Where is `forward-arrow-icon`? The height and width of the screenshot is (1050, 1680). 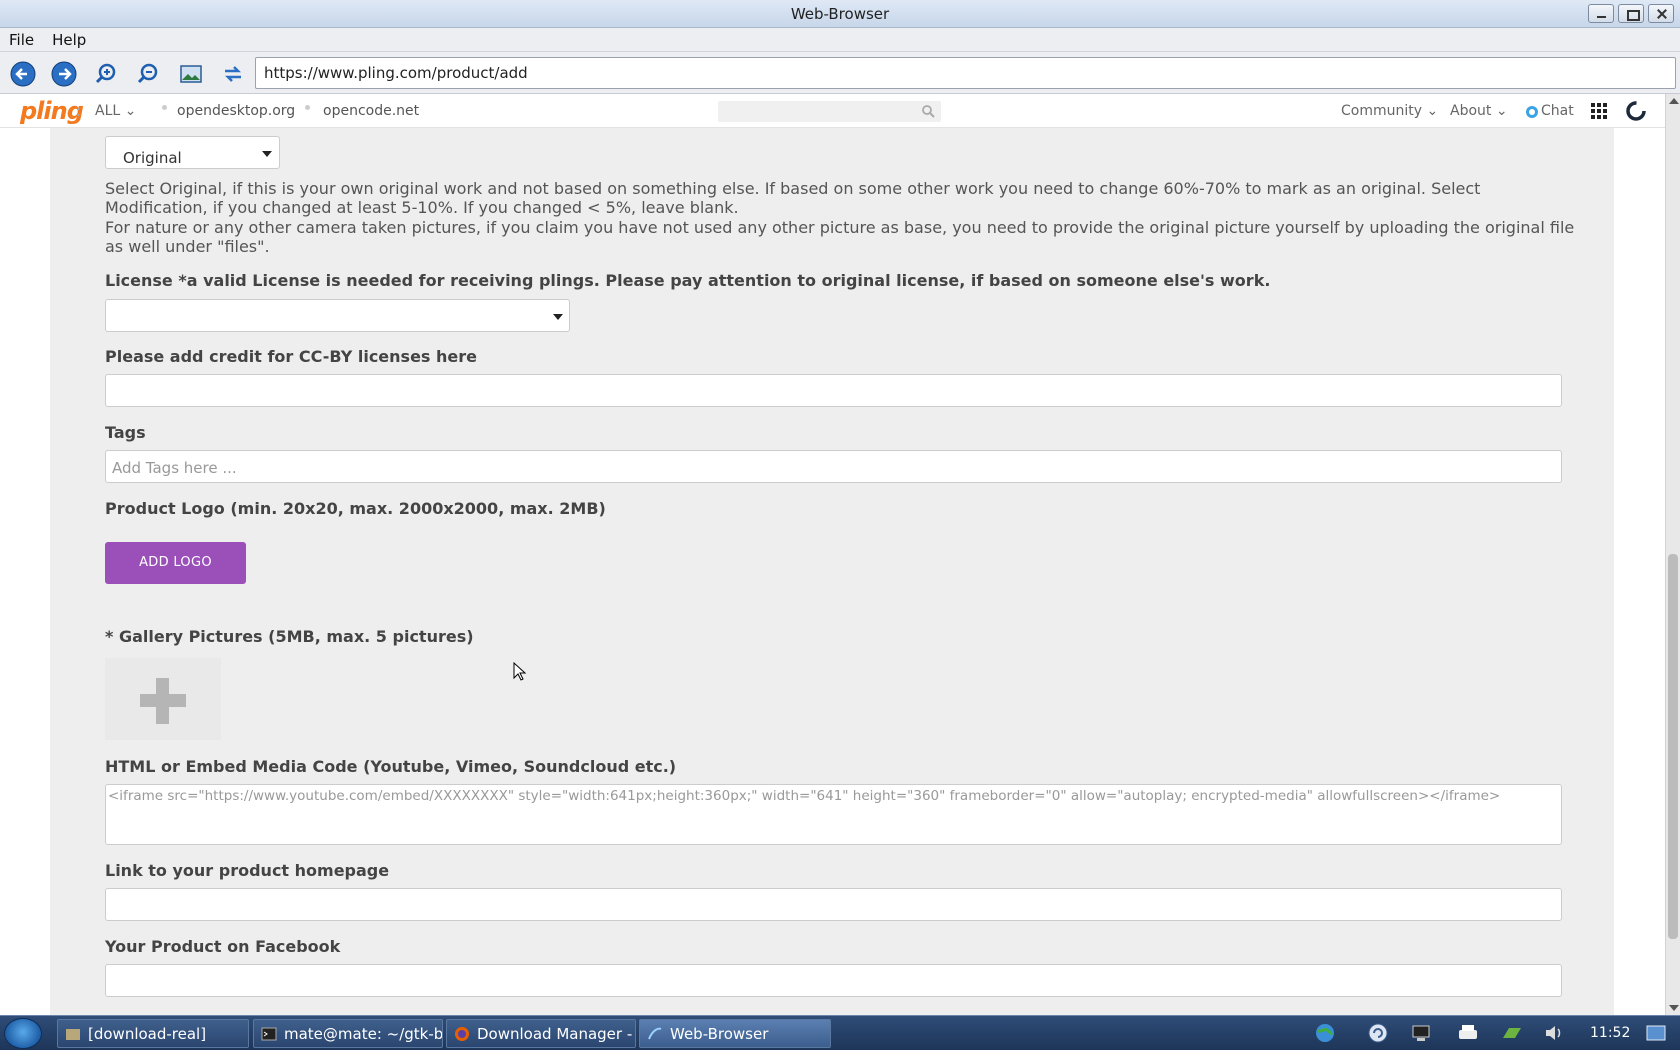
forward-arrow-icon is located at coordinates (64, 74).